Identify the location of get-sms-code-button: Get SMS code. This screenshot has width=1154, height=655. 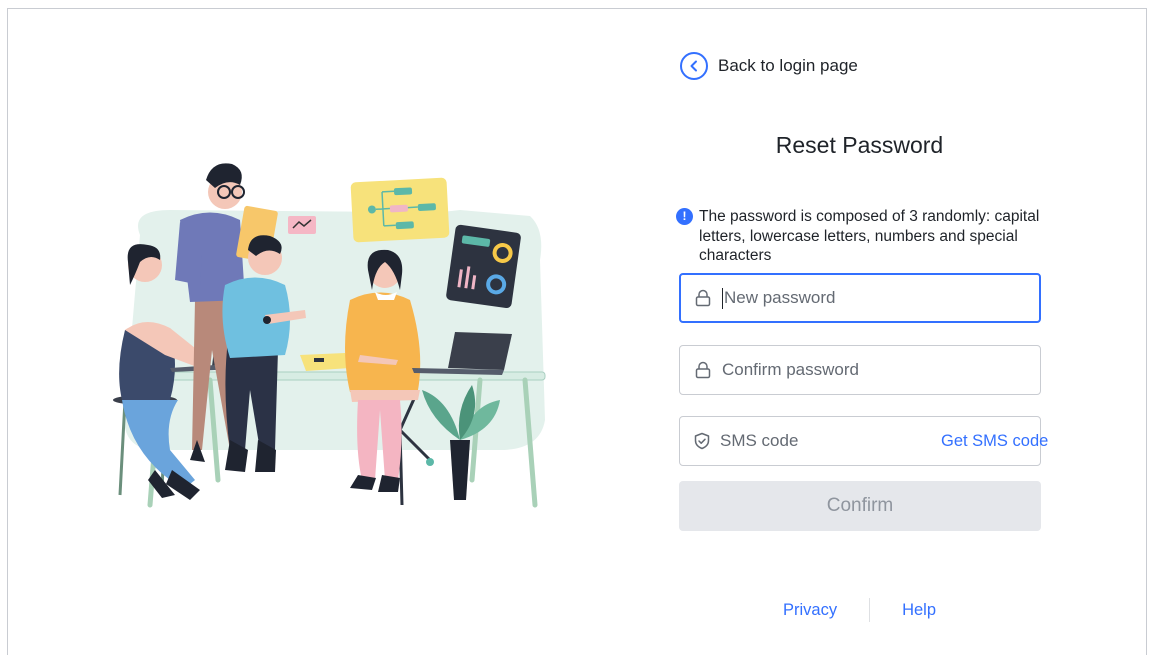
(994, 441).